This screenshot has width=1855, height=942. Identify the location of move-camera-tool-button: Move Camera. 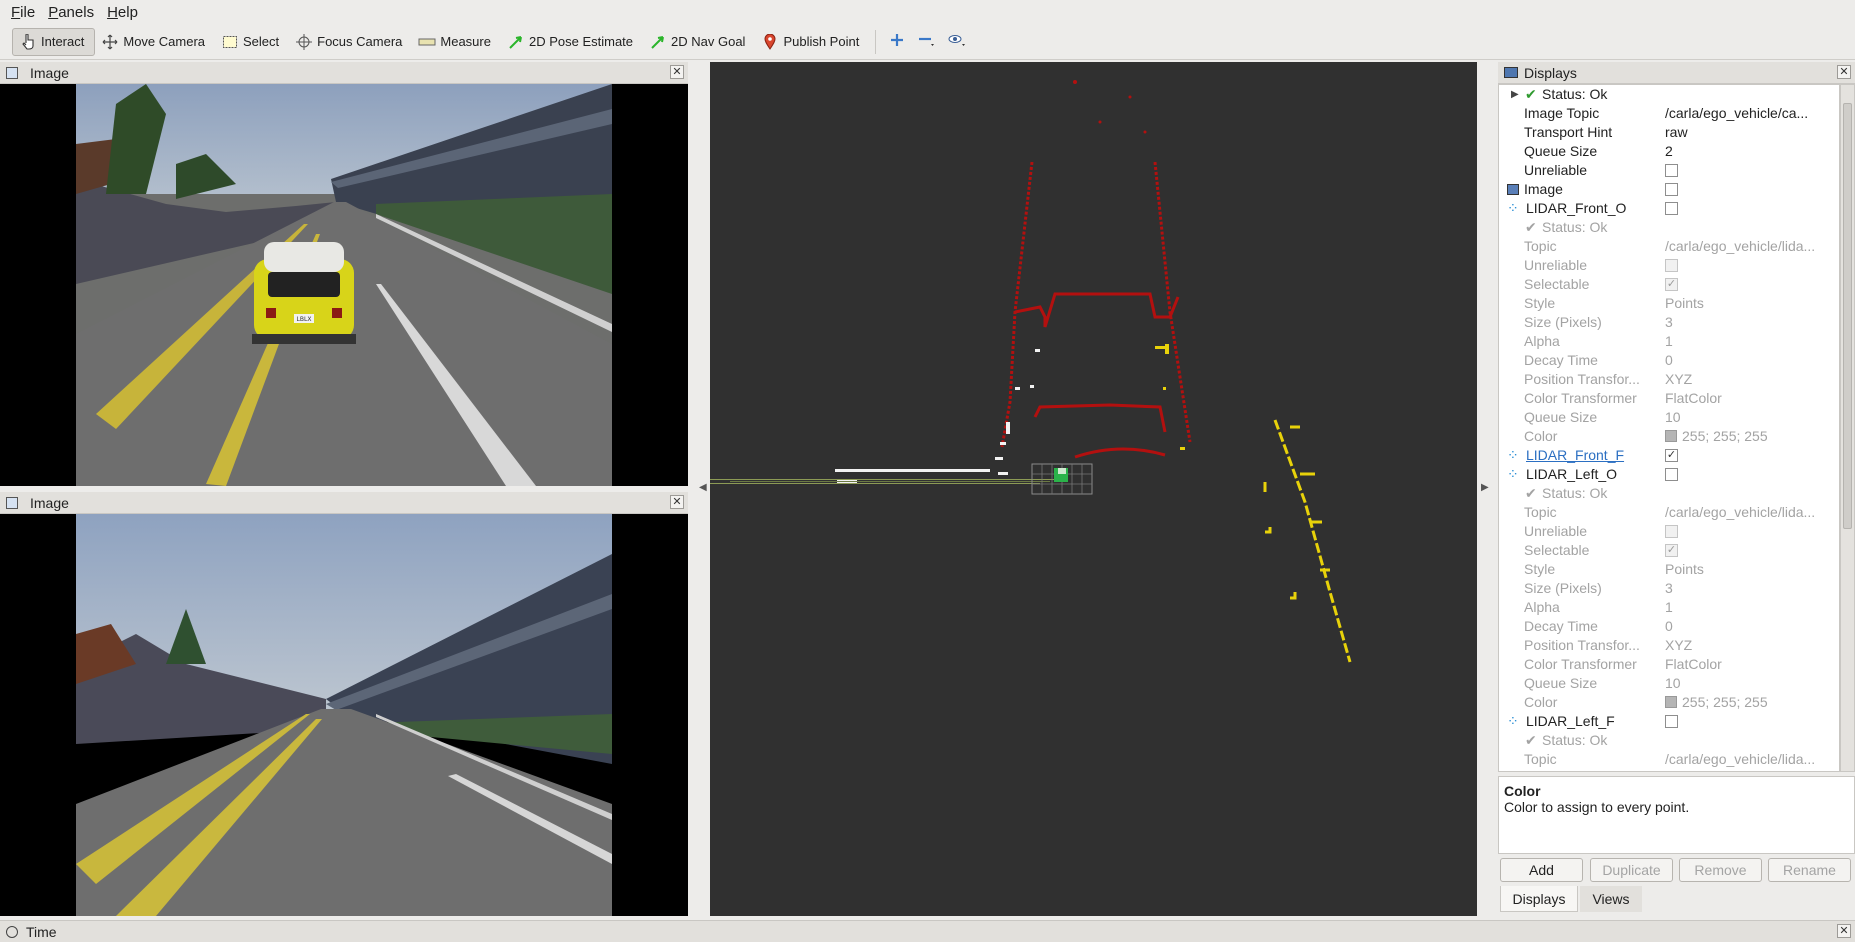
(155, 42).